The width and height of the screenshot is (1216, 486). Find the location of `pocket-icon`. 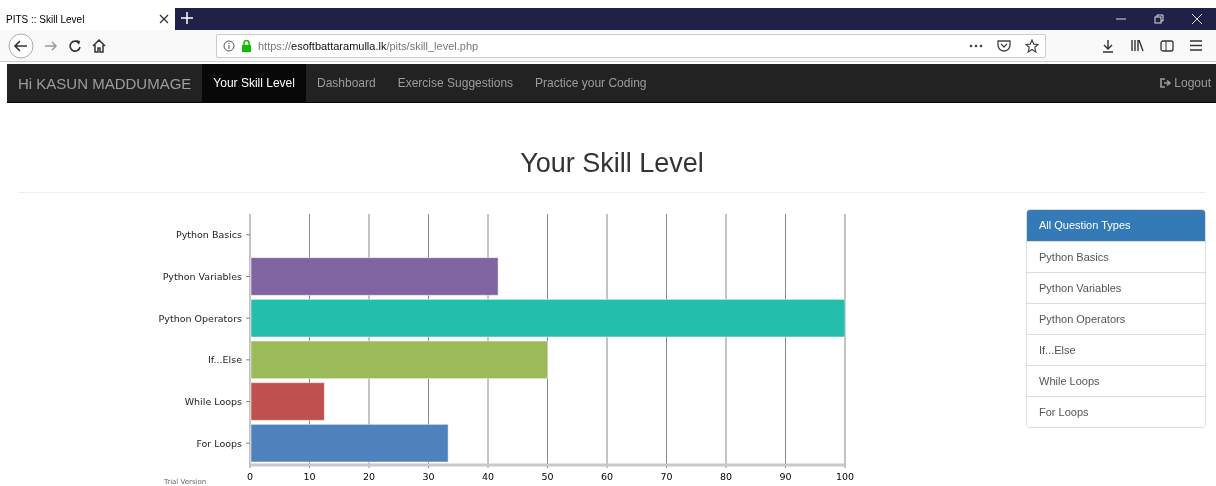

pocket-icon is located at coordinates (1004, 45).